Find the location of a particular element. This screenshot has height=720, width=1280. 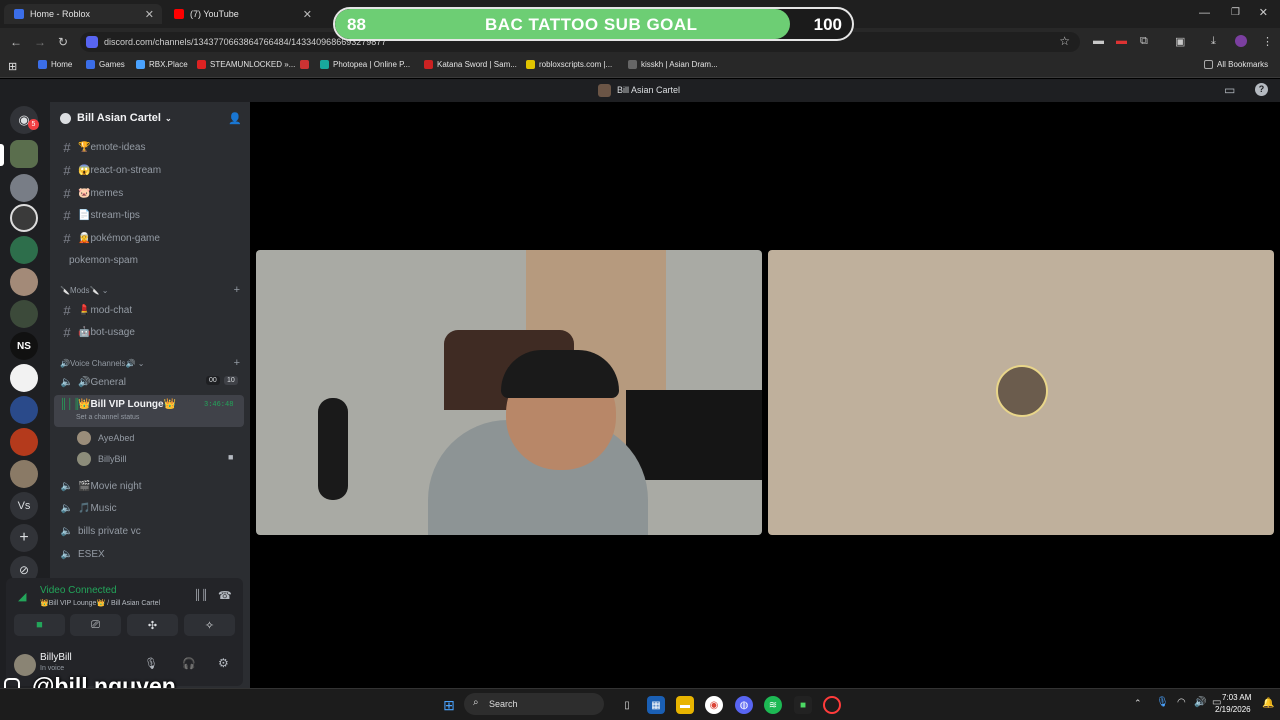

app-icon: ▦ is located at coordinates (656, 705).